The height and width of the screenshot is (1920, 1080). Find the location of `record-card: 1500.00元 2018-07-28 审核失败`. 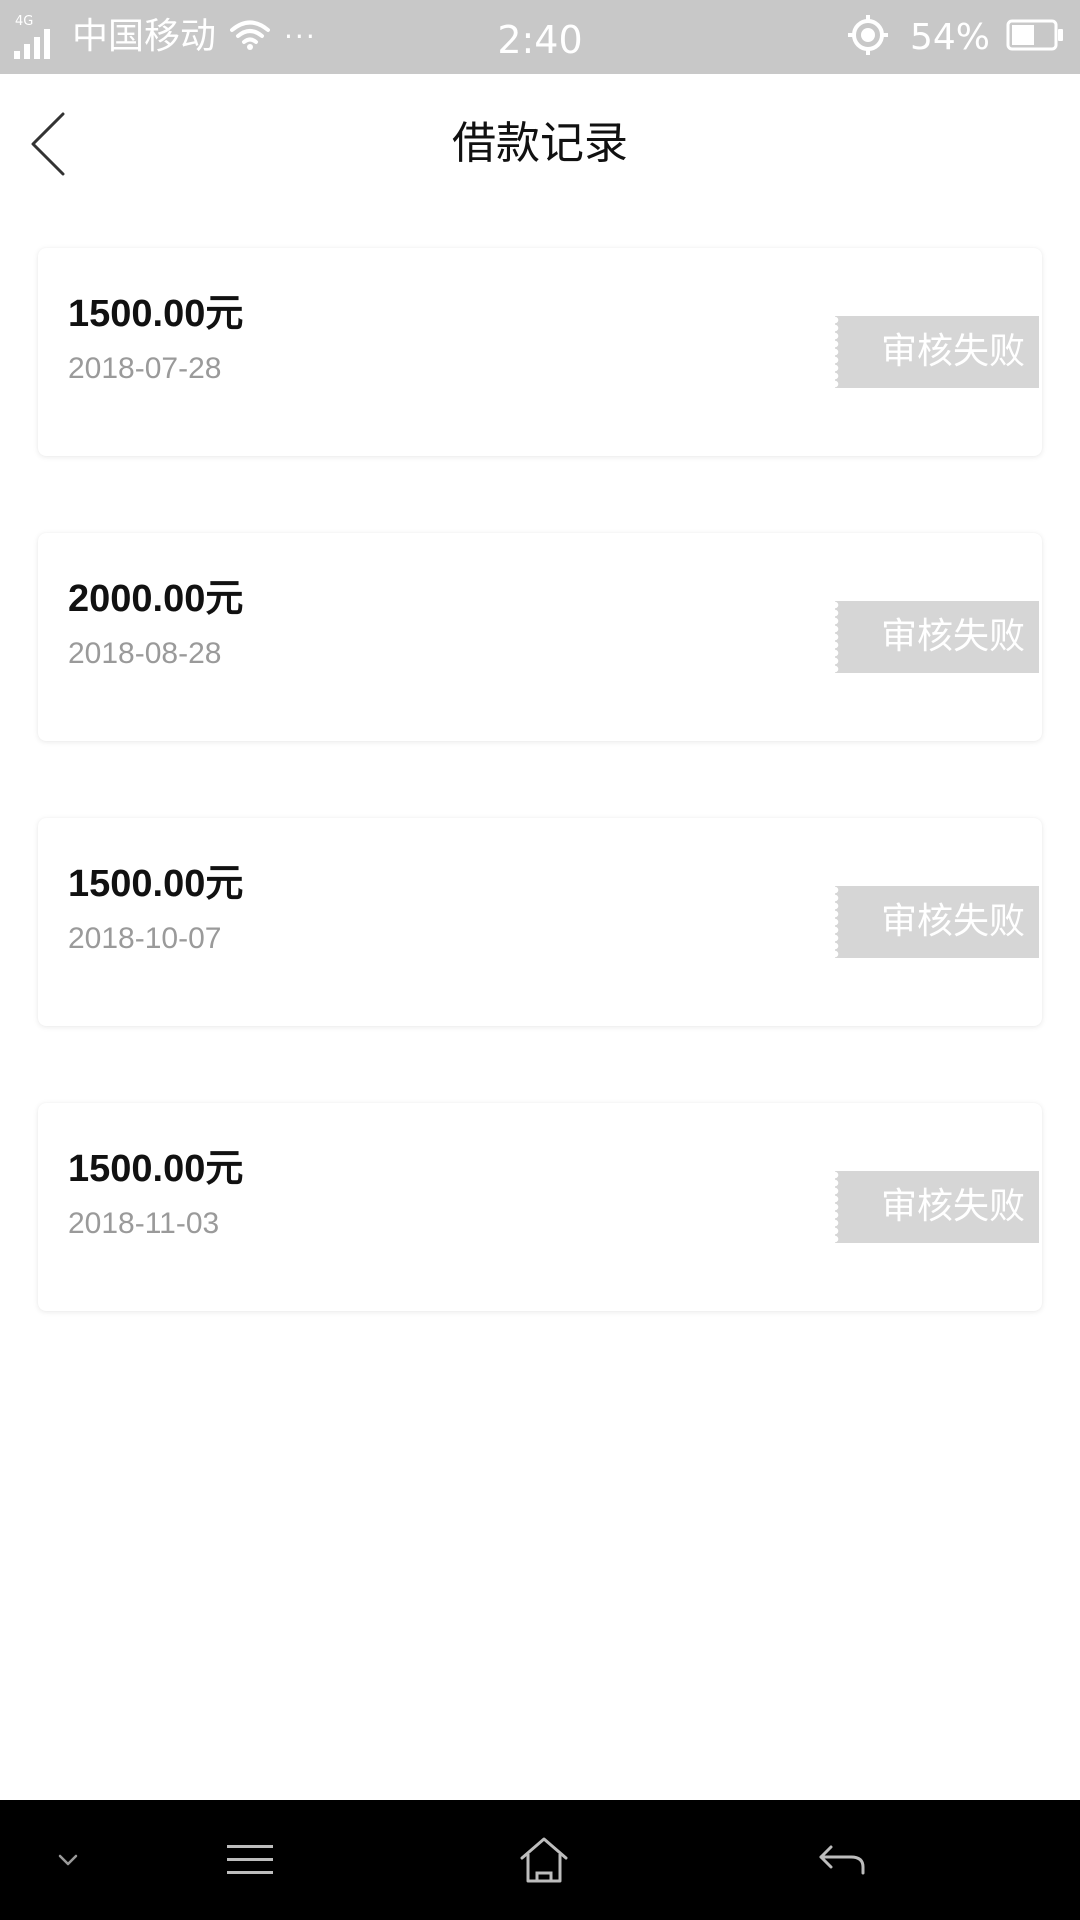

record-card: 1500.00元 2018-07-28 审核失败 is located at coordinates (540, 352).